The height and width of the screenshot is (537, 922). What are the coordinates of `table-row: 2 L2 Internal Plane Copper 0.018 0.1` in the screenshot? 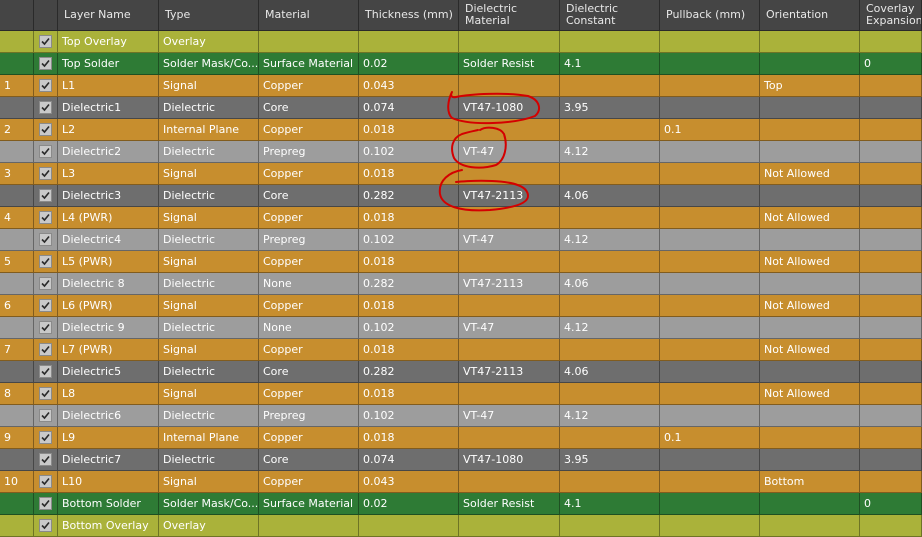 It's located at (461, 130).